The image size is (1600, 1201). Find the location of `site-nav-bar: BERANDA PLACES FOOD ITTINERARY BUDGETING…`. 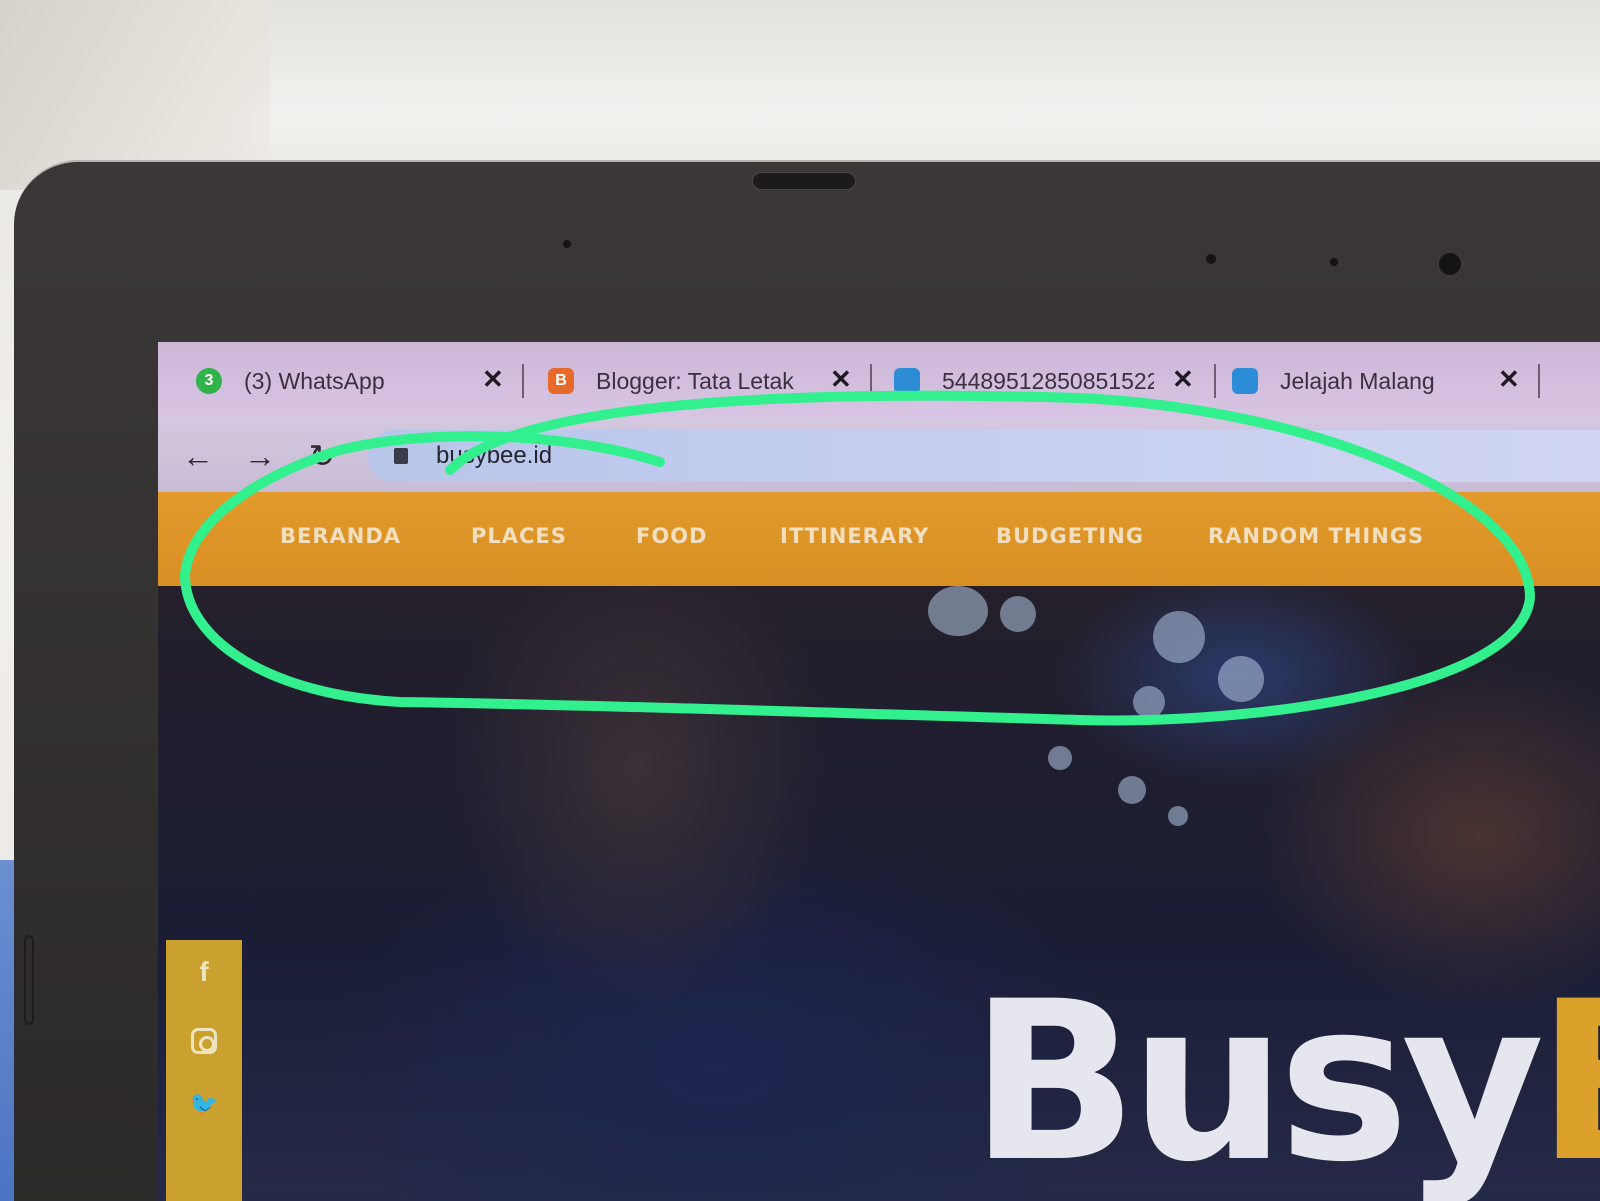

site-nav-bar: BERANDA PLACES FOOD ITTINERARY BUDGETING… is located at coordinates (879, 539).